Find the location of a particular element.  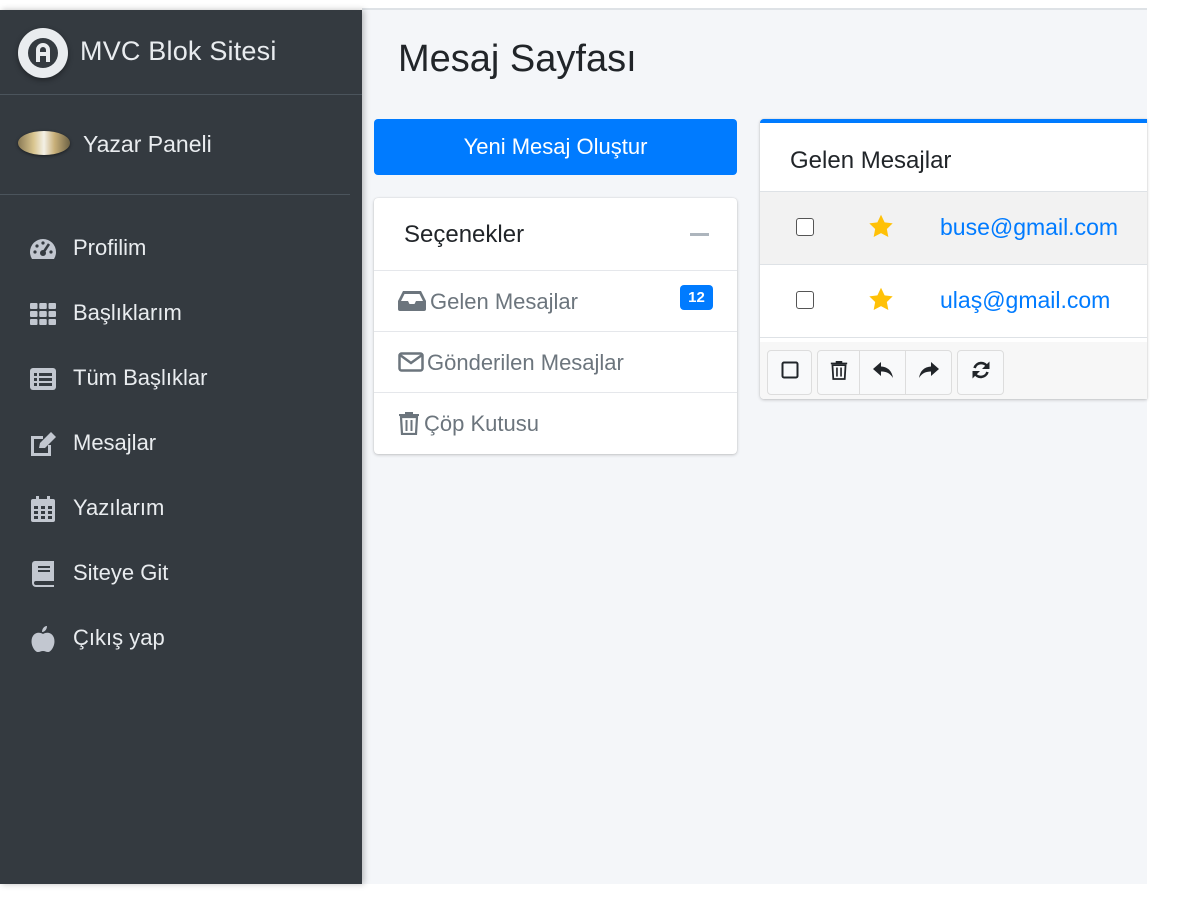

tachometer-icon is located at coordinates (43, 249).